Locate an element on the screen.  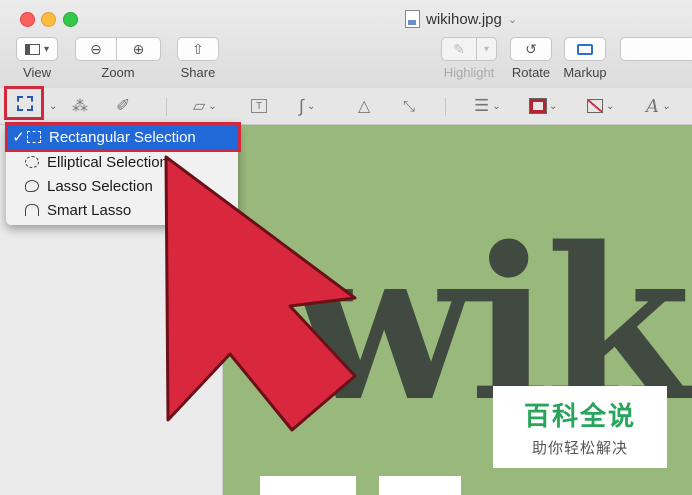
window-title: wikihow.jpg ⌄ is located at coordinates (461, 19).